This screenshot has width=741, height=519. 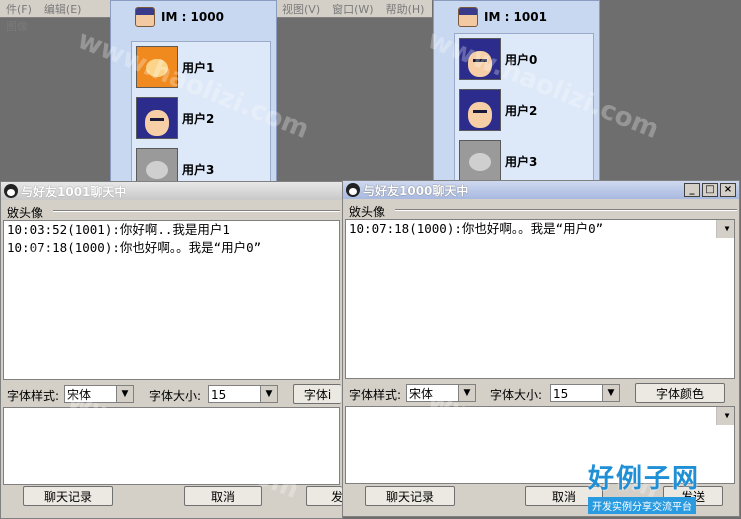 What do you see at coordinates (198, 67) in the screenshot?
I see `buddy-name: 用户1` at bounding box center [198, 67].